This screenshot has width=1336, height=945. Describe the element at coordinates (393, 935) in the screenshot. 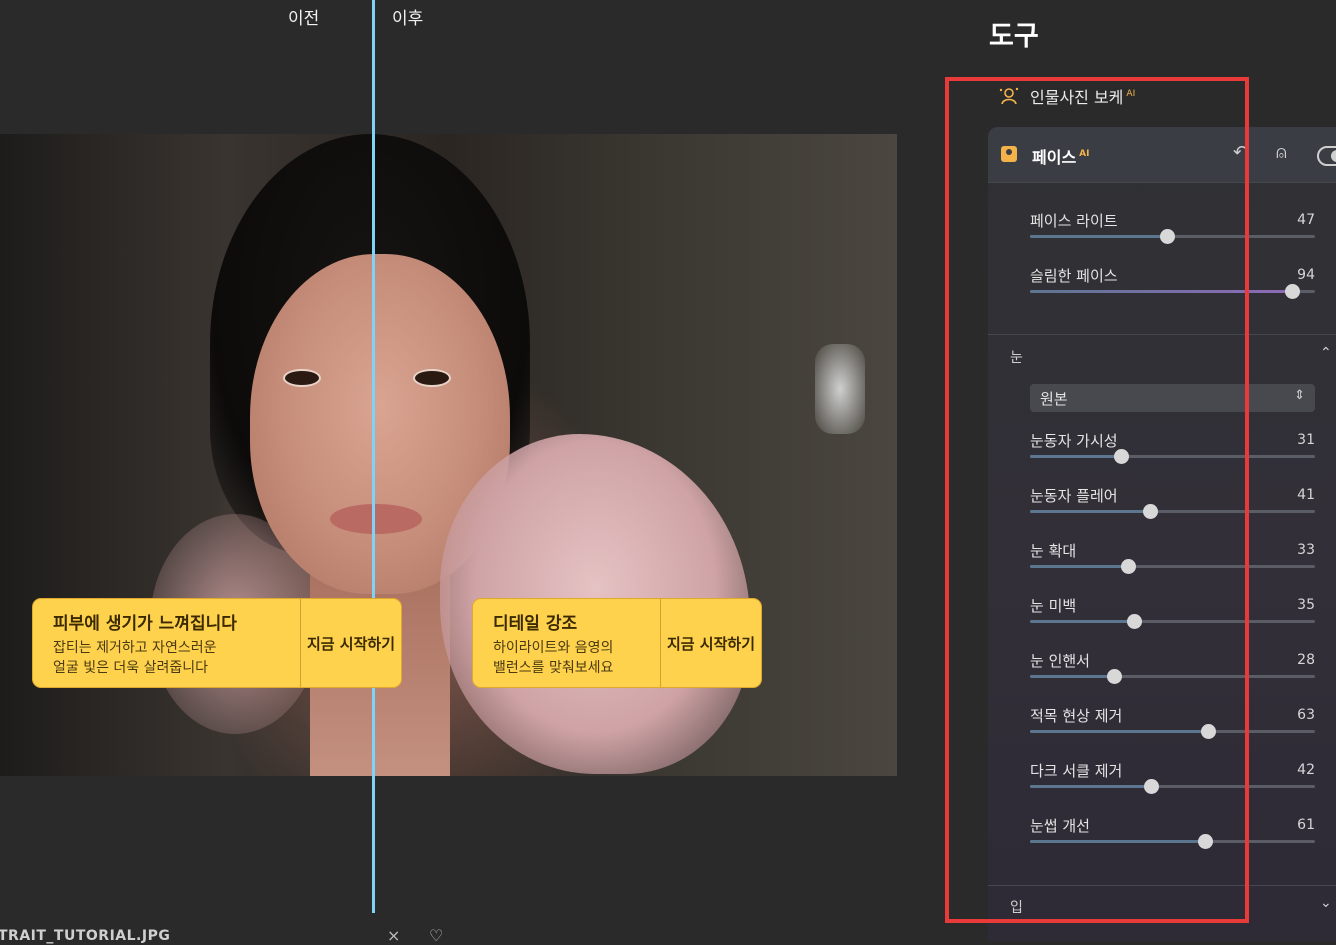

I see `close-icon: ×` at that location.